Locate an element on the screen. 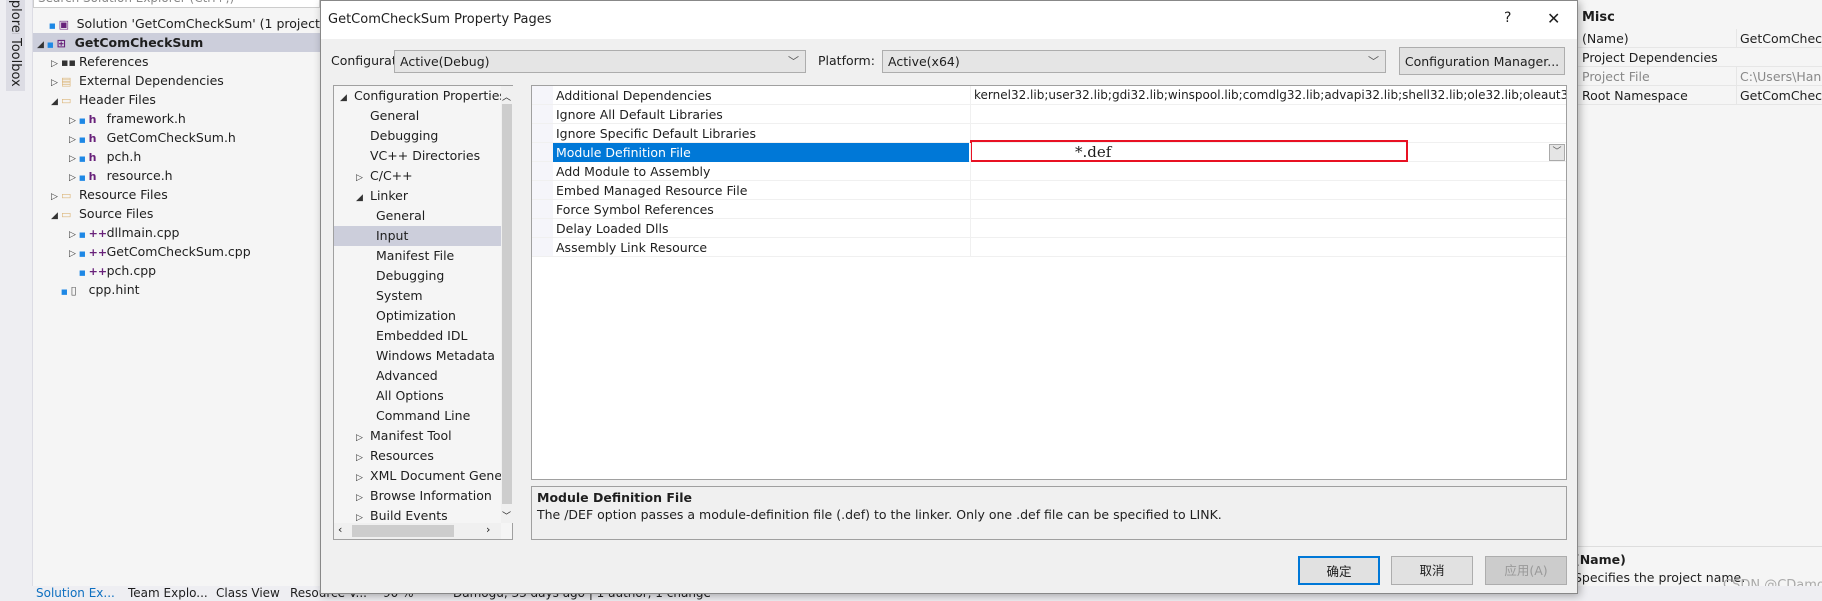 This screenshot has height=601, width=1822. property-row: Delay Loaded Dlls is located at coordinates (1049, 228).